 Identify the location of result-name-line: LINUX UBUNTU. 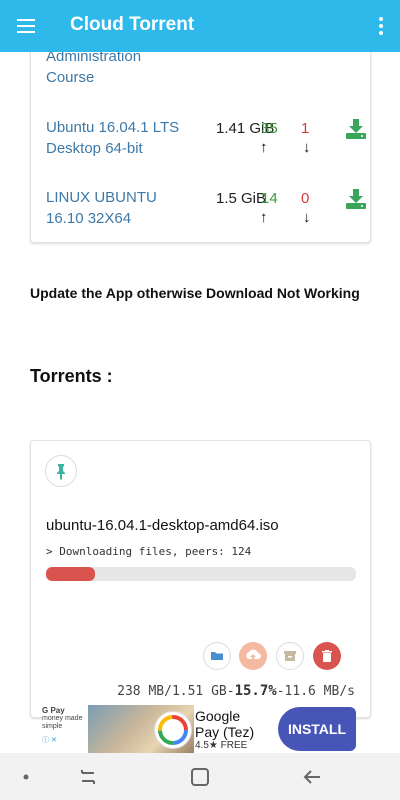
(101, 197).